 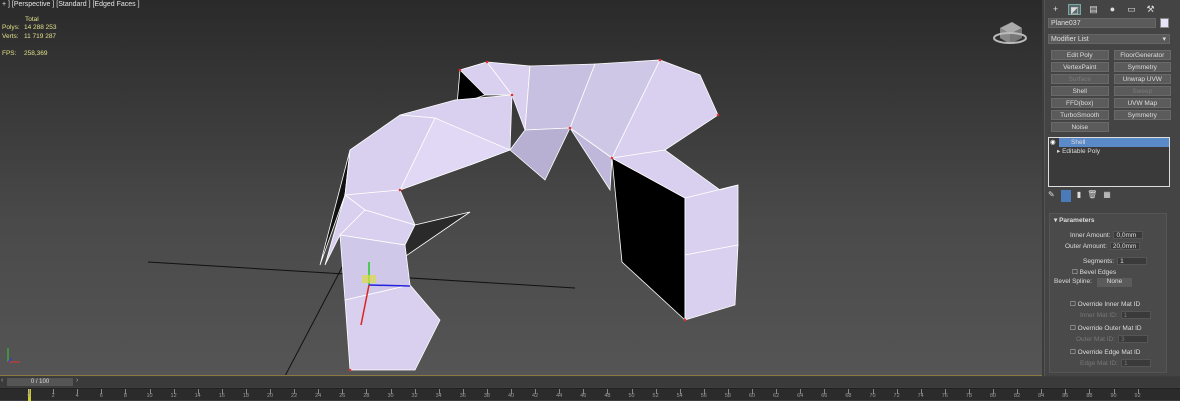 I want to click on timeline-tick-label: 60, so click(x=752, y=396).